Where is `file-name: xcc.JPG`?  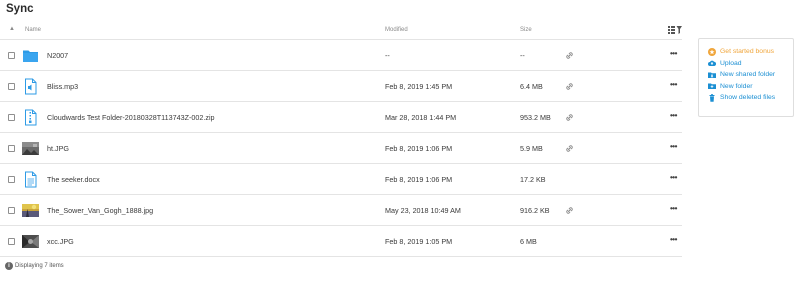
file-name: xcc.JPG is located at coordinates (60, 241).